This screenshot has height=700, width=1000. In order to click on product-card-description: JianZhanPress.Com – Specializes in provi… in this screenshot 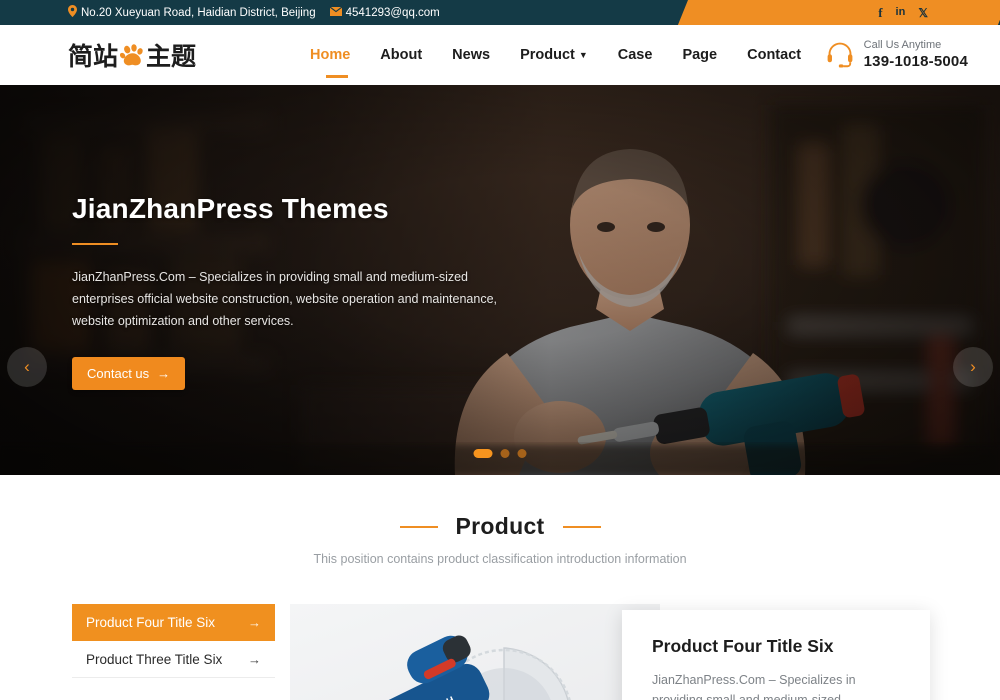, I will do `click(754, 686)`.